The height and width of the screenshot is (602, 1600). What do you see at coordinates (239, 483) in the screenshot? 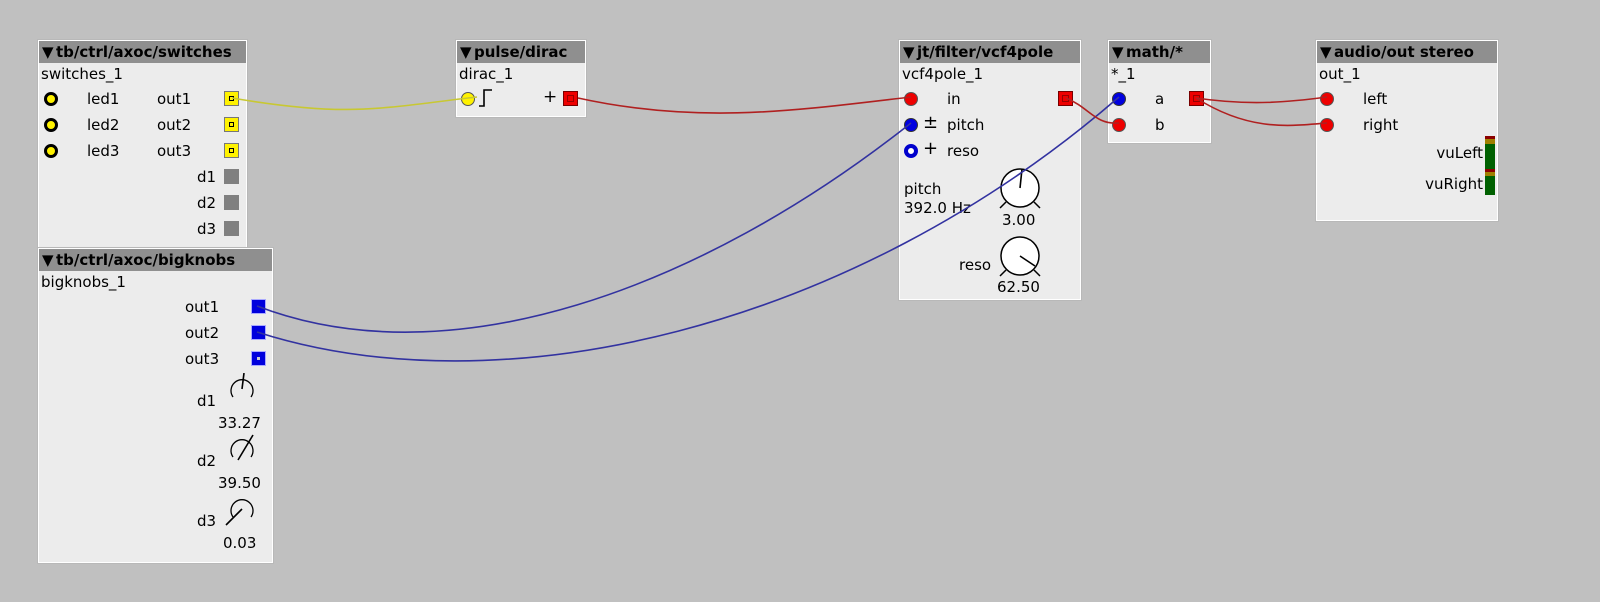
I see `d2-value: 39.50` at bounding box center [239, 483].